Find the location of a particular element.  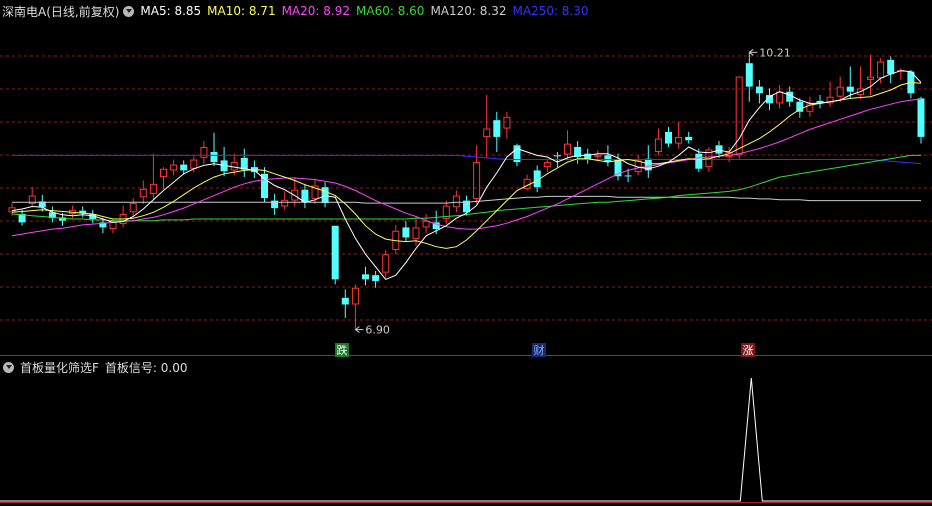

low-price-label: 6.90 is located at coordinates (377, 330).